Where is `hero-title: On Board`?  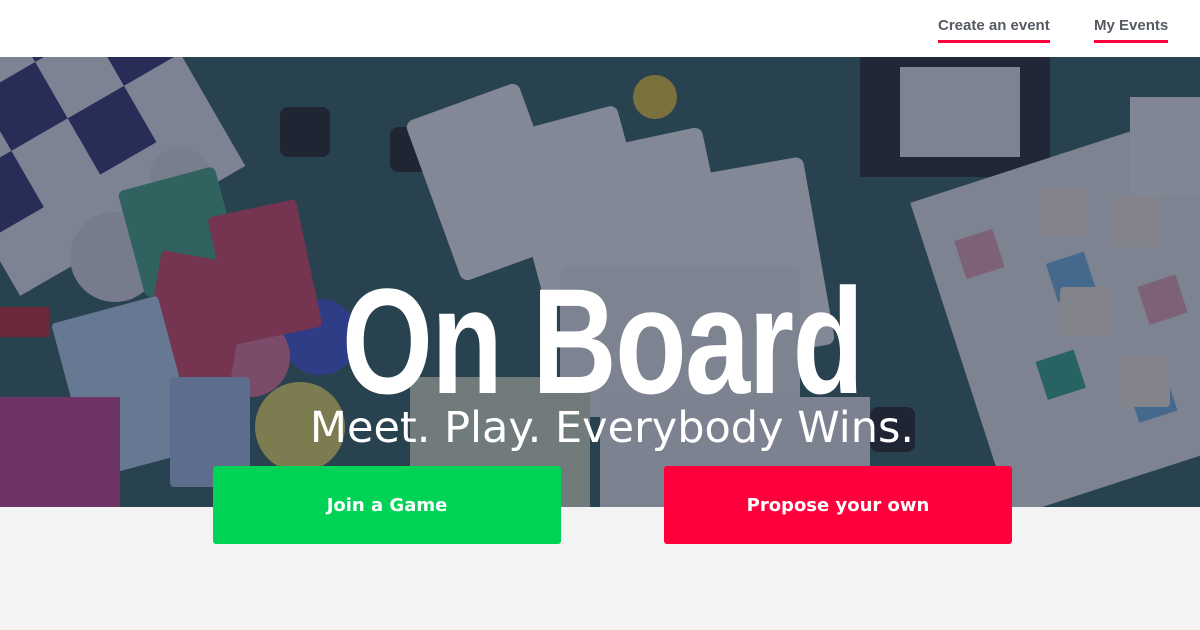
hero-title: On Board is located at coordinates (602, 340).